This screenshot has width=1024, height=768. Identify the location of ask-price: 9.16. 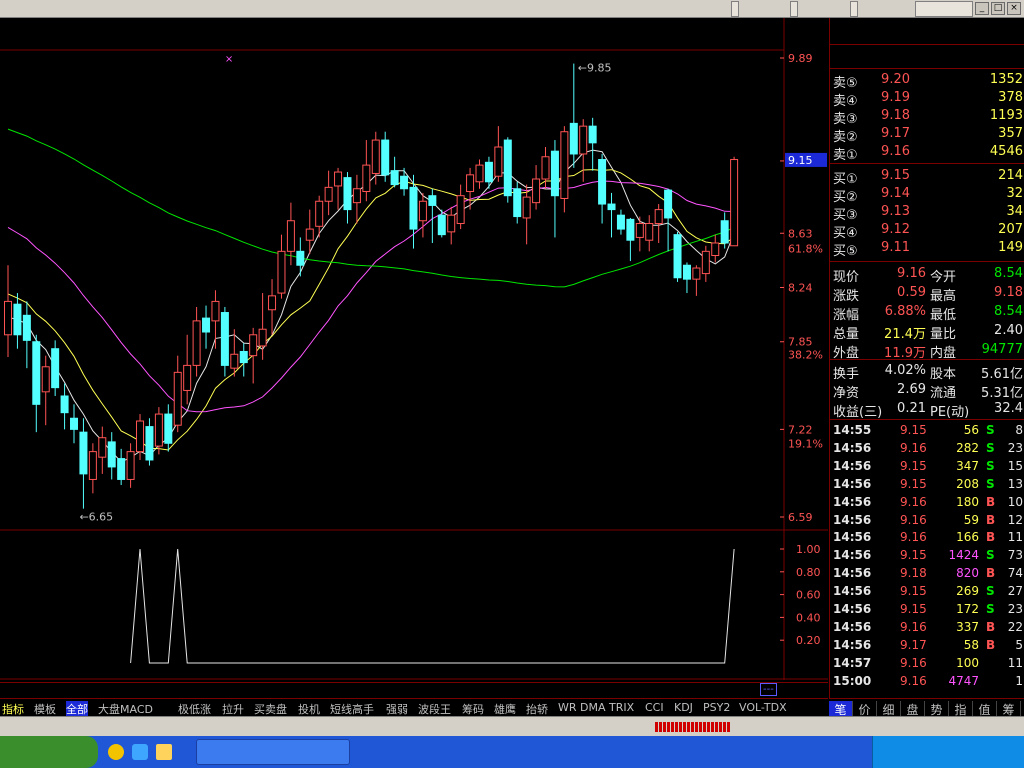
(895, 151).